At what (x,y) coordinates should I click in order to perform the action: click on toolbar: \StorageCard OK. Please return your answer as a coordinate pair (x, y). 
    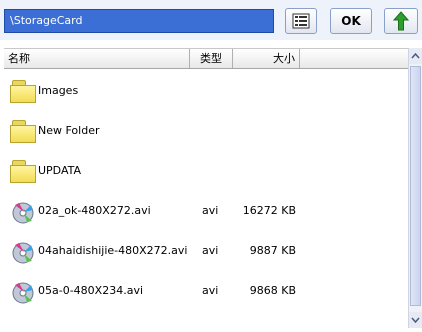
    Looking at the image, I should click on (211, 20).